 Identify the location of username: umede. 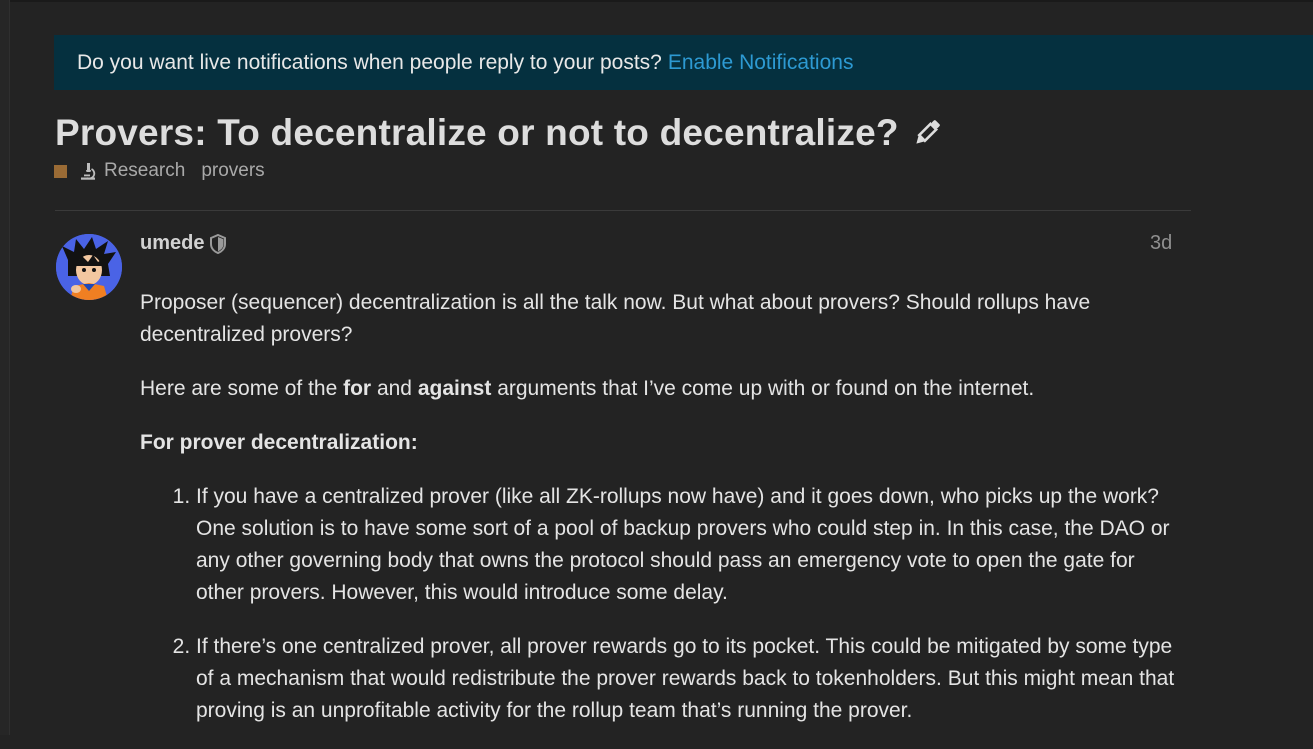
(172, 243).